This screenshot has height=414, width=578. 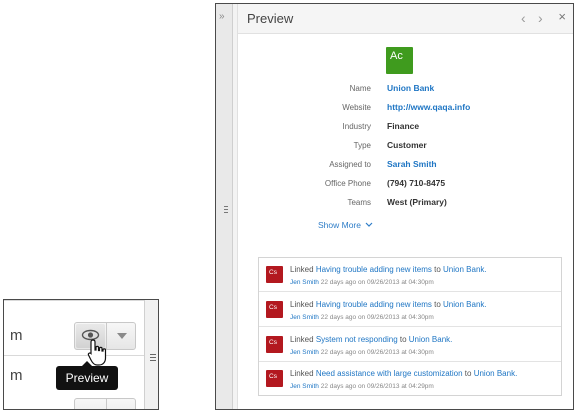 I want to click on account-avatar: Ac, so click(x=399, y=60).